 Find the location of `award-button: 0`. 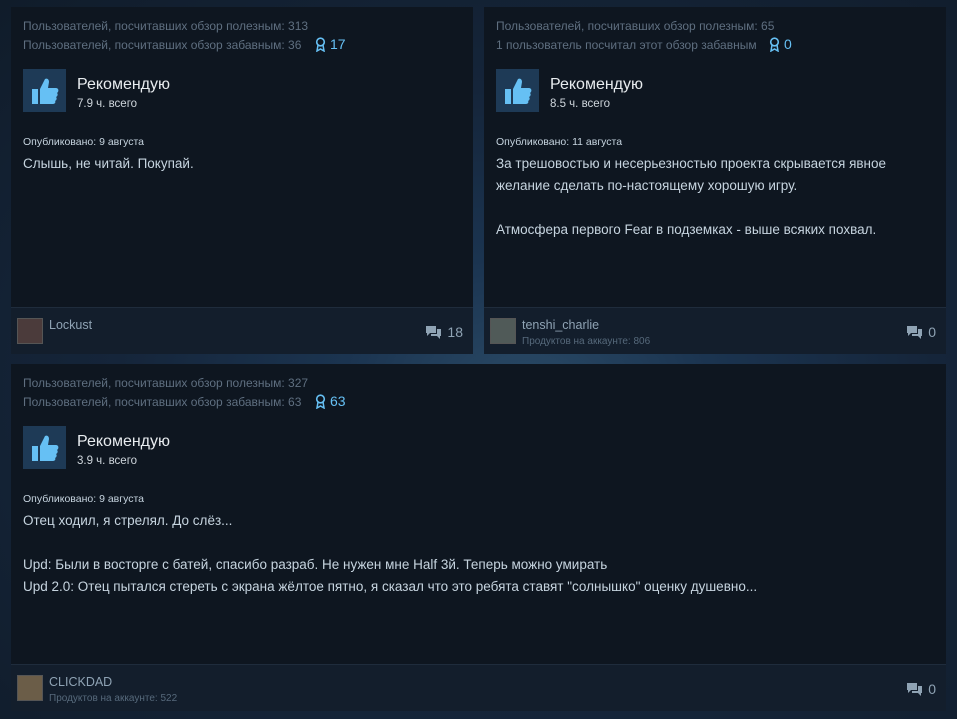

award-button: 0 is located at coordinates (780, 44).